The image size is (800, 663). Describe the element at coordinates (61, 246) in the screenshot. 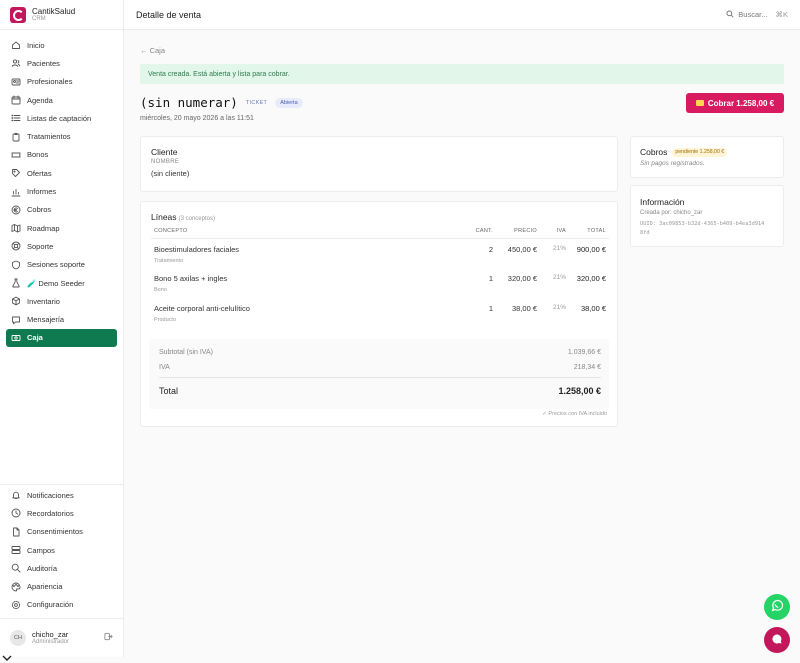

I see `sidebar-item-soporte: Soporte` at that location.